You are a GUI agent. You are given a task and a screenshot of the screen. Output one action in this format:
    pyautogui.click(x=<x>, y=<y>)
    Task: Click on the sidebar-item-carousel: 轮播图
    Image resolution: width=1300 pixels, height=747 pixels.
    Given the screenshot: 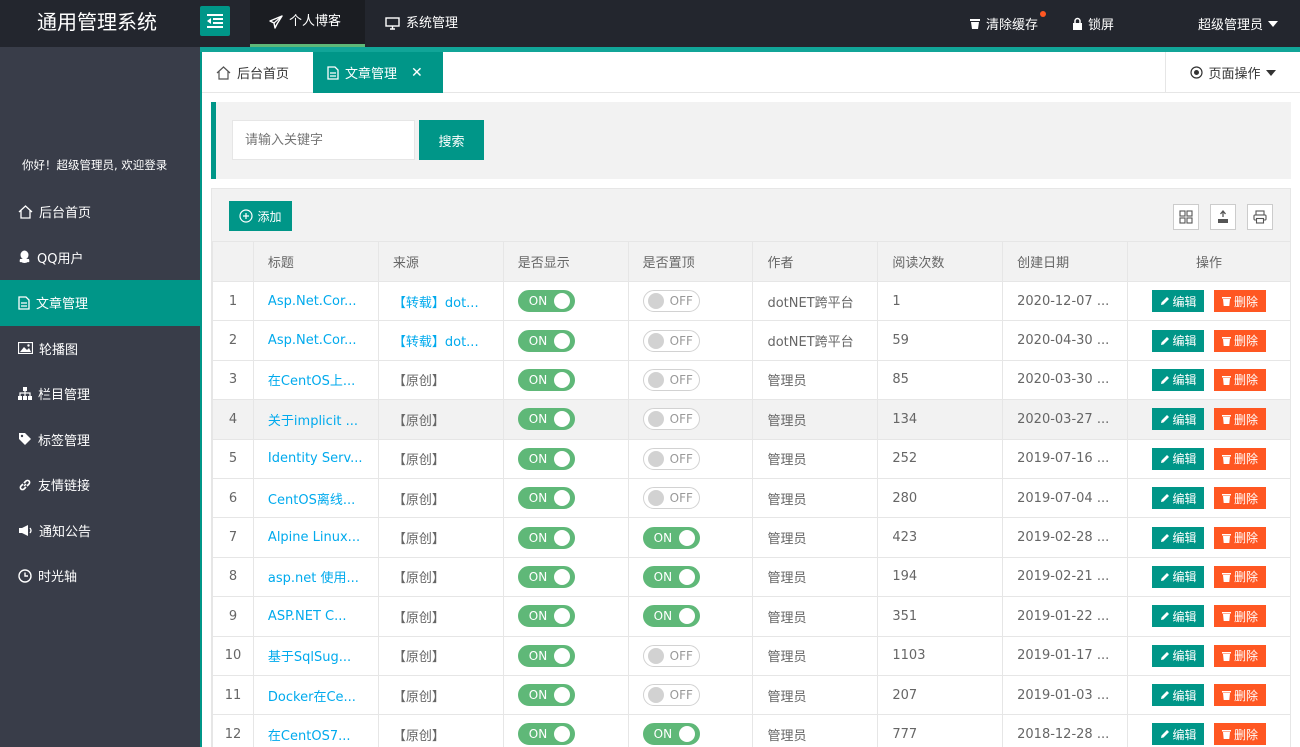 What is the action you would take?
    pyautogui.click(x=100, y=349)
    